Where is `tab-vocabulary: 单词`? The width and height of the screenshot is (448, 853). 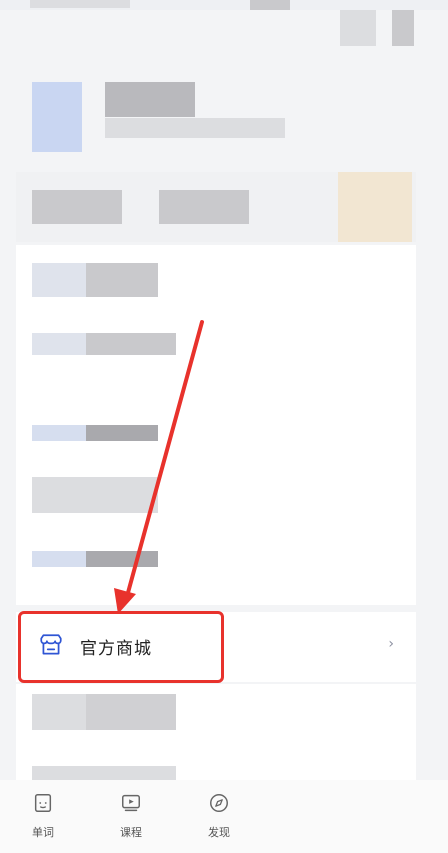 tab-vocabulary: 单词 is located at coordinates (43, 816).